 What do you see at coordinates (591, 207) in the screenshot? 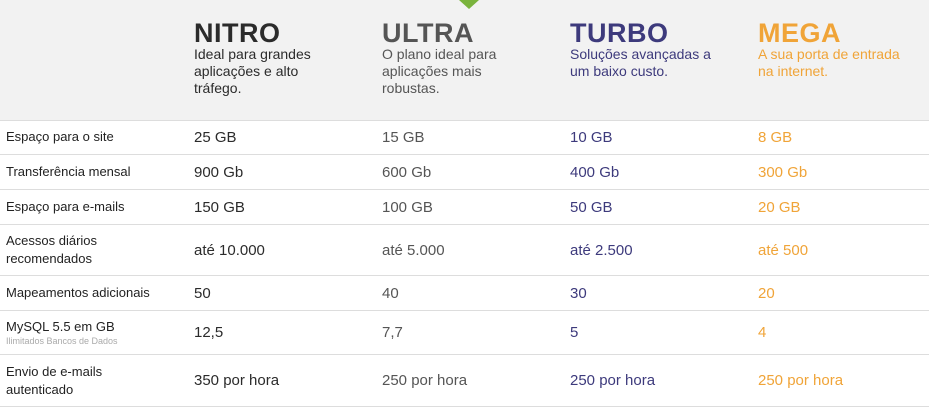
I see `value-turbo: 50 GB` at bounding box center [591, 207].